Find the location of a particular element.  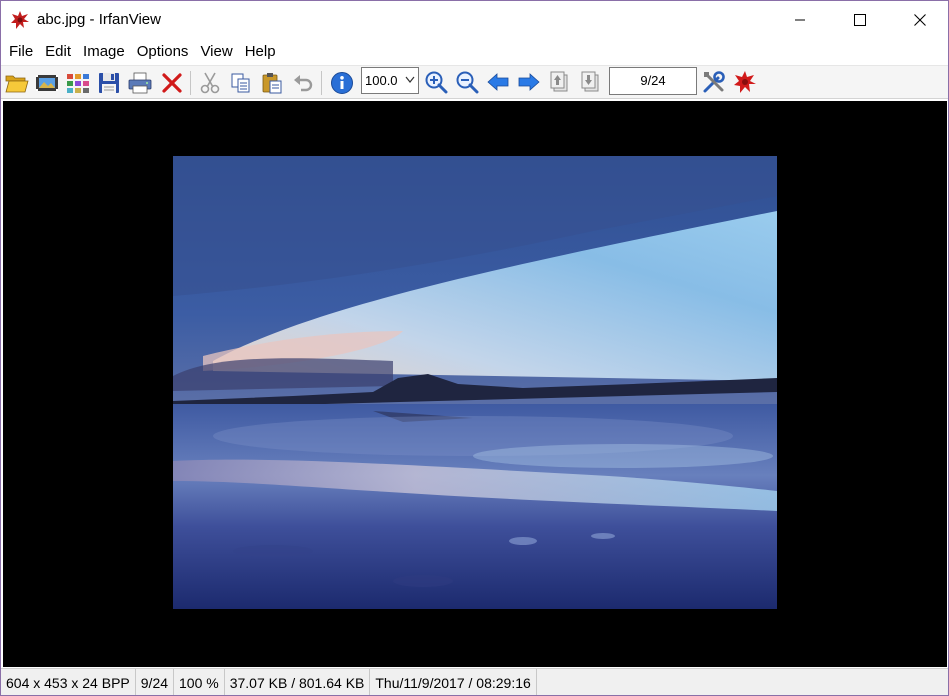

thumbnails-icon is located at coordinates (78, 83).